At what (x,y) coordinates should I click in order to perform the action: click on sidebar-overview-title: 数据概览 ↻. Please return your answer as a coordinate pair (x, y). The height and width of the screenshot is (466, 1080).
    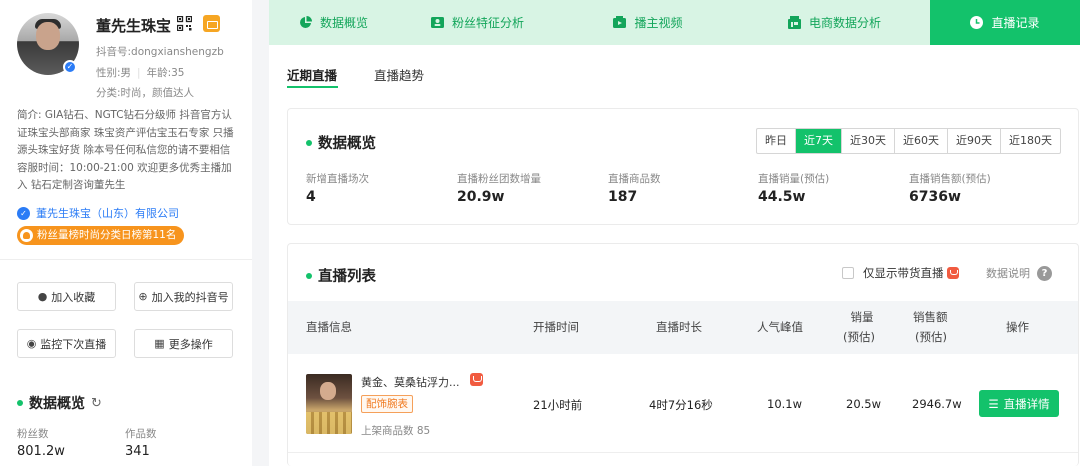
    Looking at the image, I should click on (59, 403).